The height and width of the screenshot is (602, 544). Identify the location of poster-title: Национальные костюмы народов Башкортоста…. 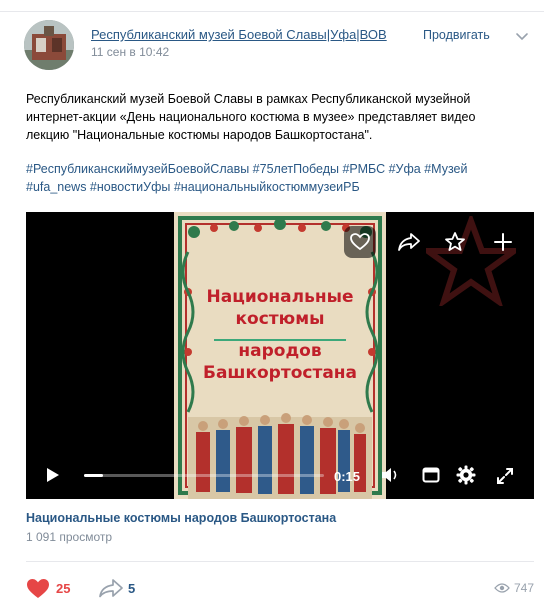
(280, 335).